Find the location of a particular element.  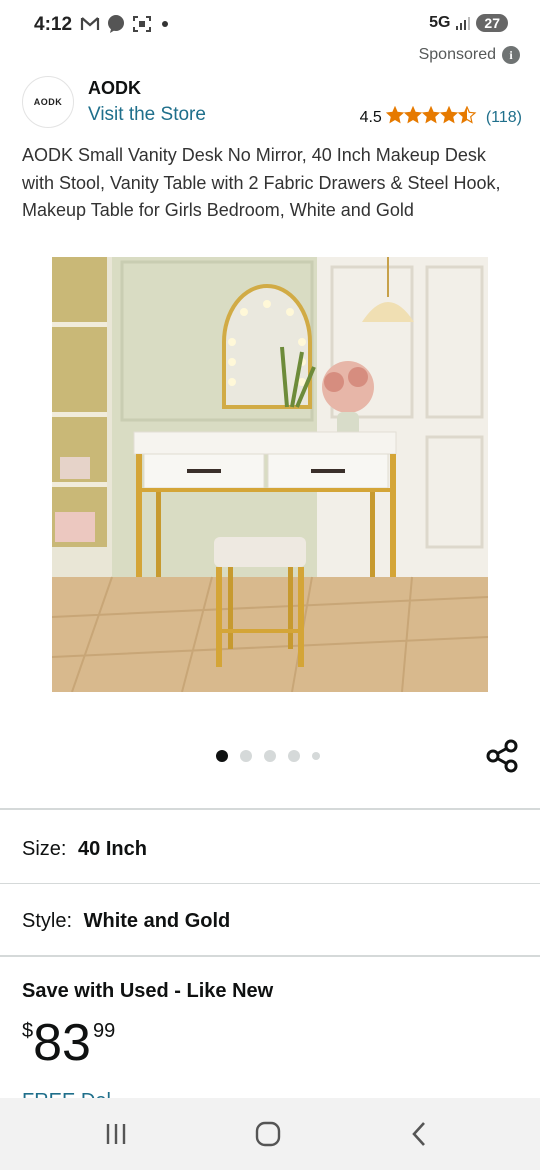

share-icon is located at coordinates (502, 756).